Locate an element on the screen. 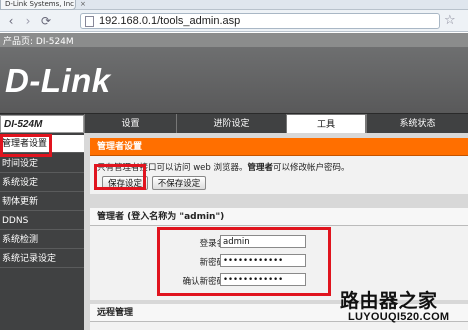 This screenshot has width=468, height=330. tab-close-icon: × is located at coordinates (83, 4).